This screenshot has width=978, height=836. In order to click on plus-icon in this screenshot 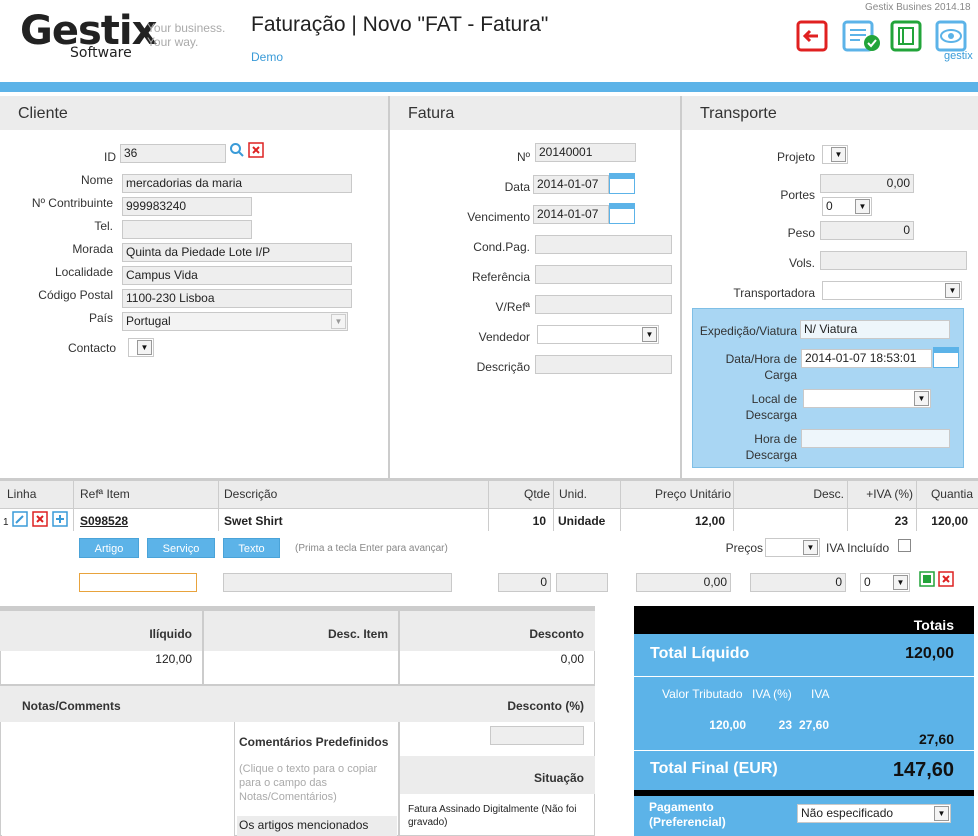, I will do `click(60, 519)`.